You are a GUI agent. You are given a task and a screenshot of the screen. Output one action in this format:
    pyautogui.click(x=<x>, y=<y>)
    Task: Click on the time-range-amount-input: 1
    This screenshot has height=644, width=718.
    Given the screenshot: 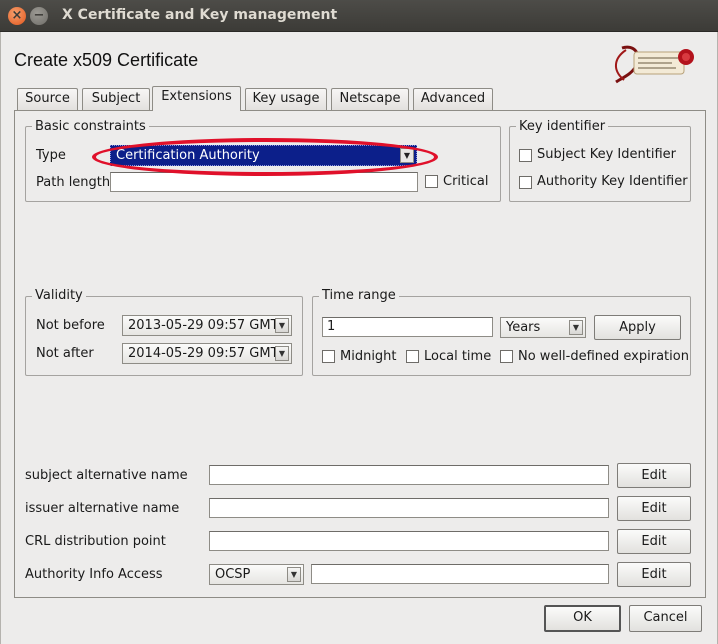 What is the action you would take?
    pyautogui.click(x=407, y=327)
    